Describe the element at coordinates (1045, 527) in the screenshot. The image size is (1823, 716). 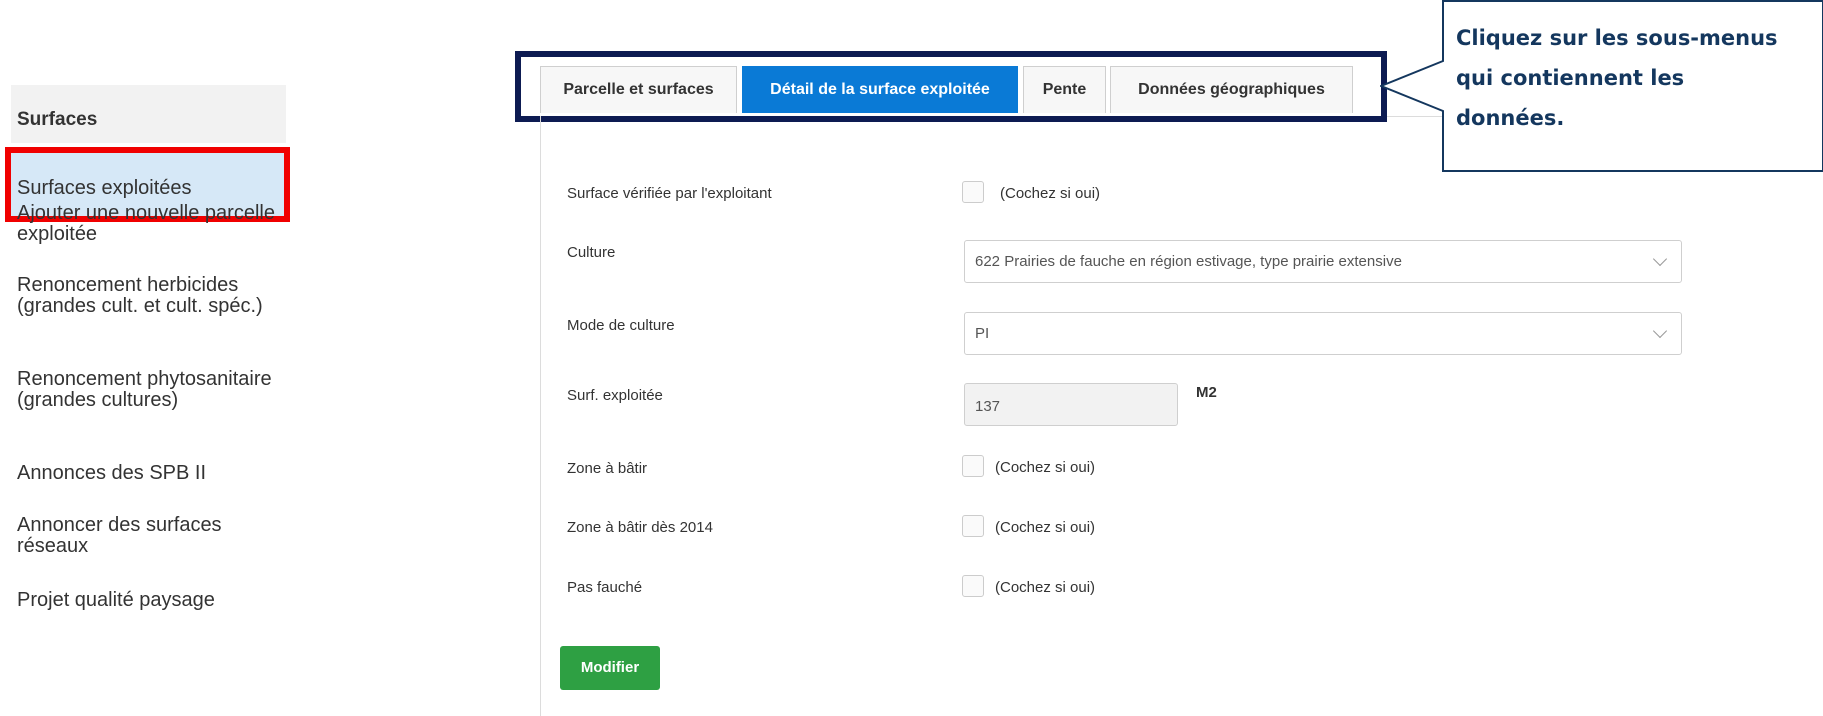
I see `zone-batir-2014-hint: (Cochez si oui)` at that location.